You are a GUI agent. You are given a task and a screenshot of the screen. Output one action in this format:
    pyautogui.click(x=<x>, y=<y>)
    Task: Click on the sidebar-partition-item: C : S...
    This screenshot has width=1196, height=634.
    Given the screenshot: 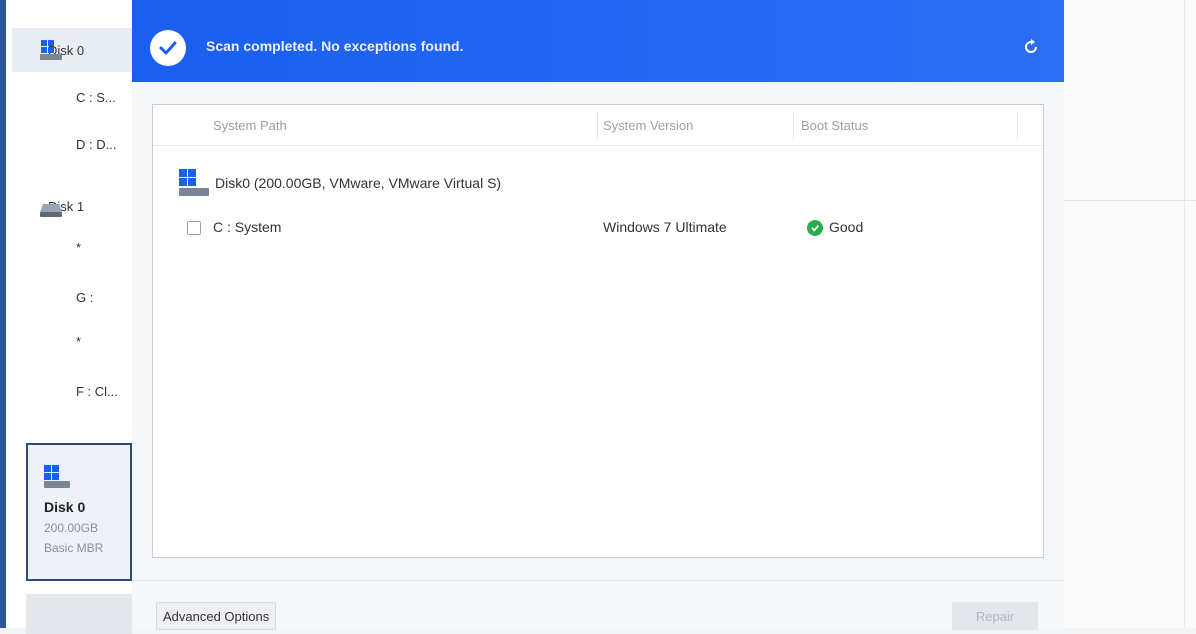 What is the action you would take?
    pyautogui.click(x=96, y=97)
    